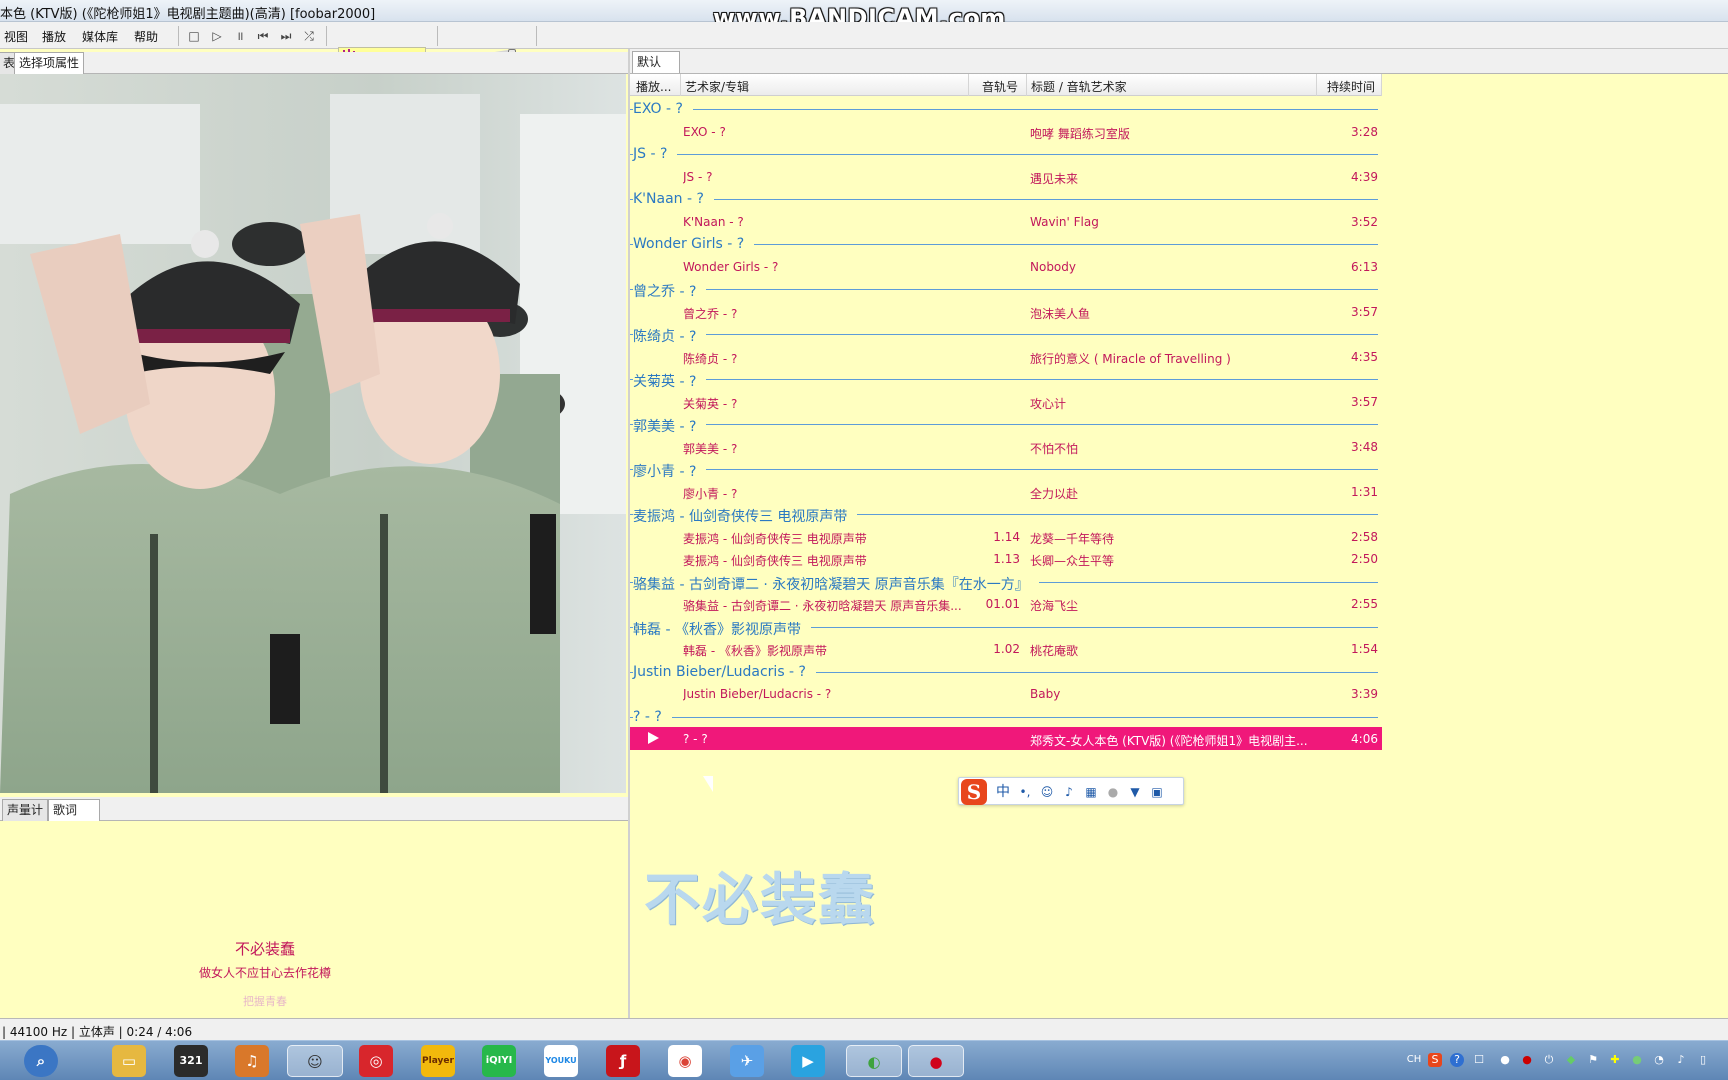 The width and height of the screenshot is (1728, 1080). Describe the element at coordinates (1006, 738) in the screenshot. I see `now-playing-row: ? - ? 郑秀文-女人本色 (KTV版) (《陀枪师姐1》电视剧主... 4:06` at that location.